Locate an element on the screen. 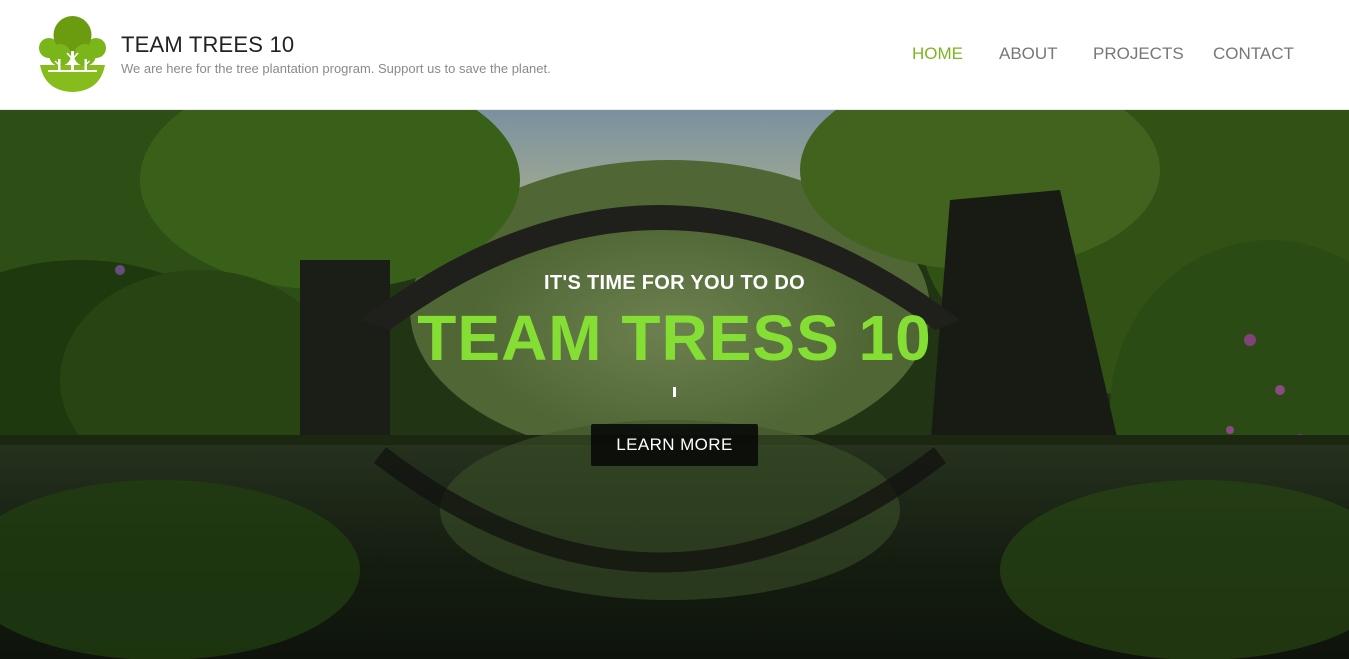  learn-more-button: LEARN MORE is located at coordinates (674, 445).